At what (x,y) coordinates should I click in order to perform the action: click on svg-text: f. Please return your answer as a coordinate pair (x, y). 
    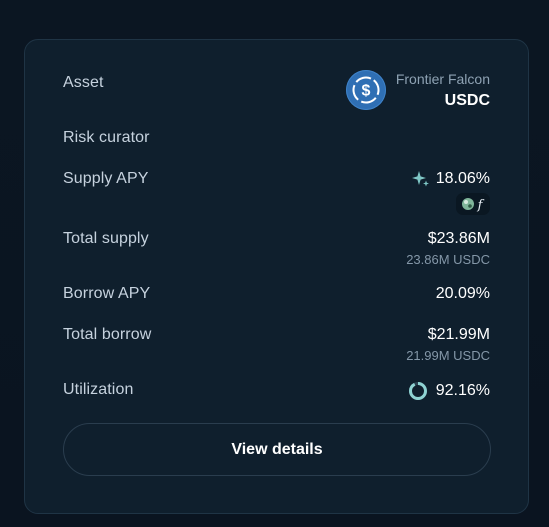
    Looking at the image, I should click on (481, 205).